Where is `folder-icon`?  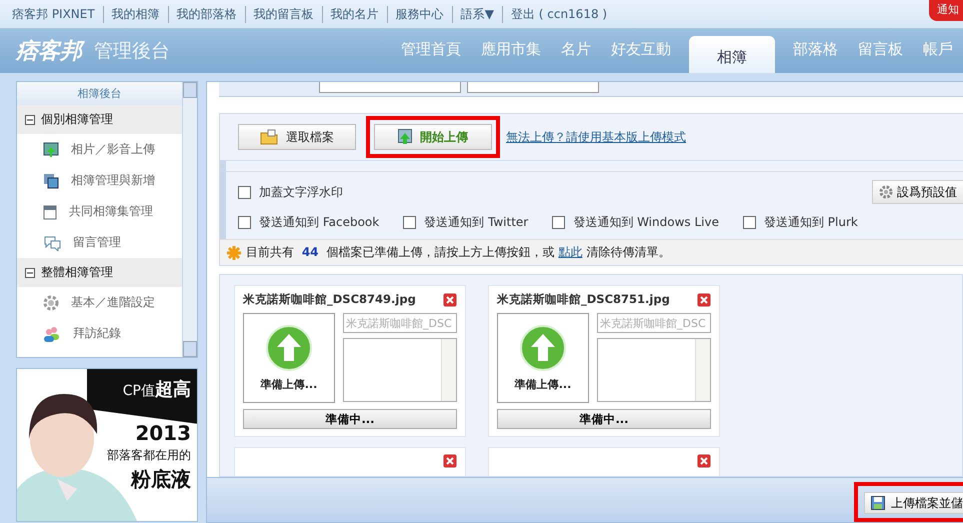 folder-icon is located at coordinates (269, 137).